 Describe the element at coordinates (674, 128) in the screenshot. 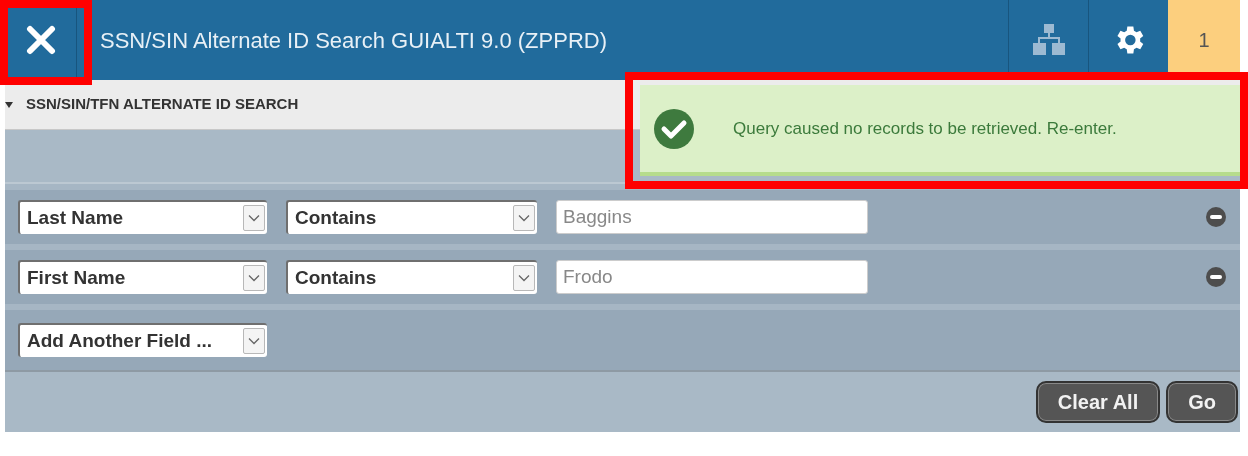

I see `check-icon` at that location.